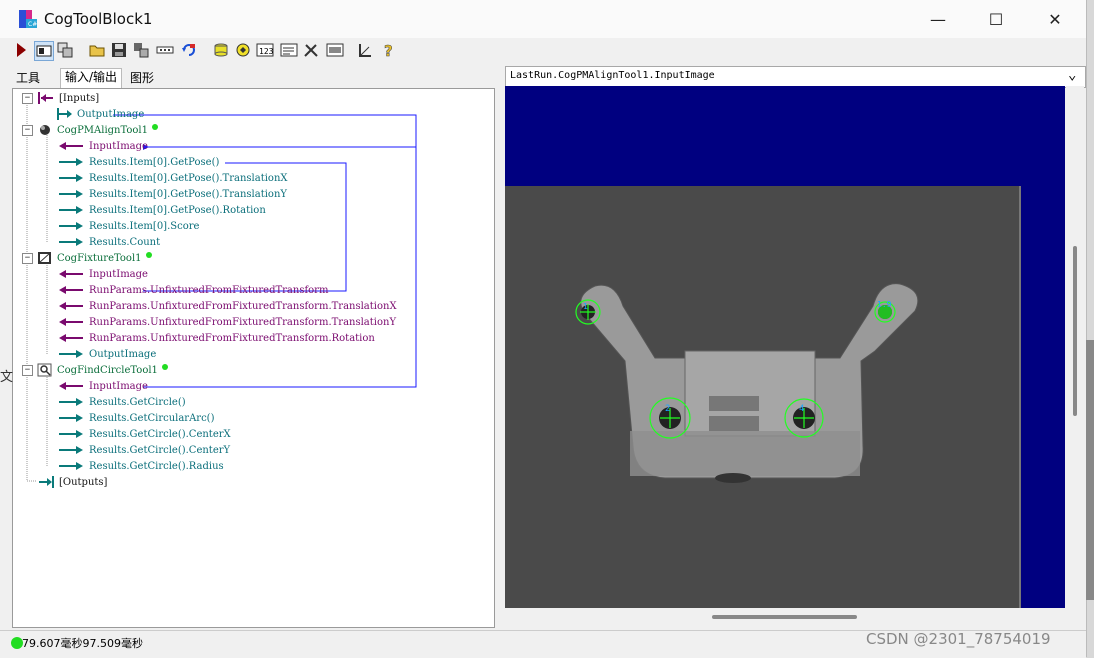 This screenshot has width=1094, height=658. I want to click on output-image-label: OutputImage, so click(111, 114).